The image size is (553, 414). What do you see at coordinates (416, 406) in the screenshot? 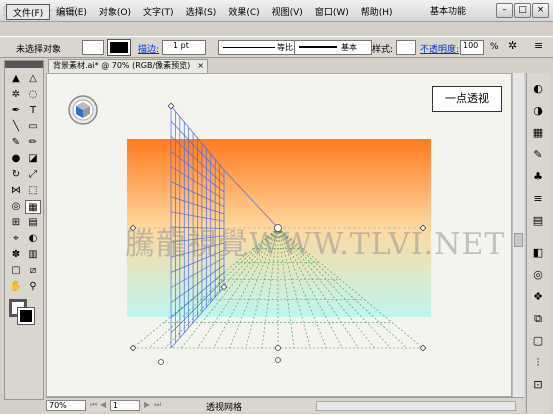
I see `horizontal-scrollbar` at bounding box center [416, 406].